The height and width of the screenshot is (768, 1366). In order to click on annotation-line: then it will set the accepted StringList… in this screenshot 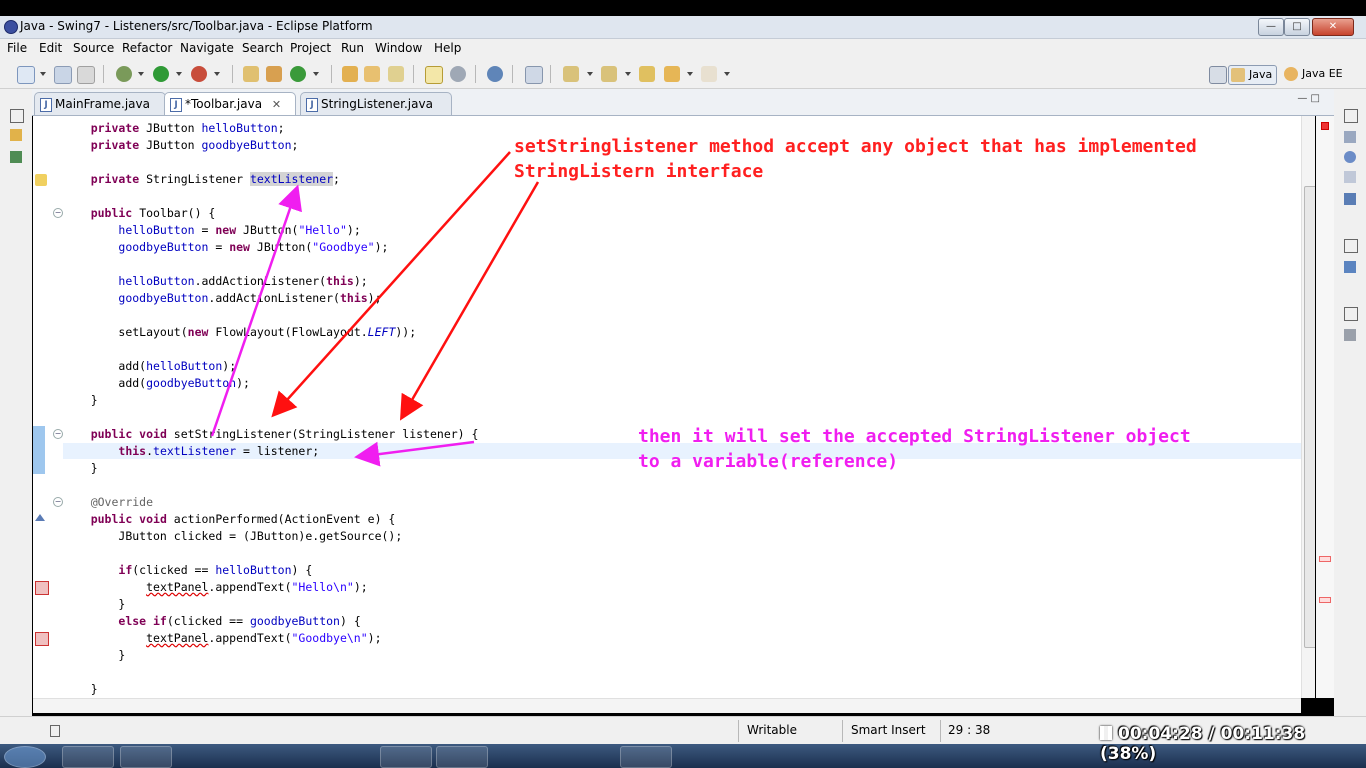, I will do `click(914, 436)`.